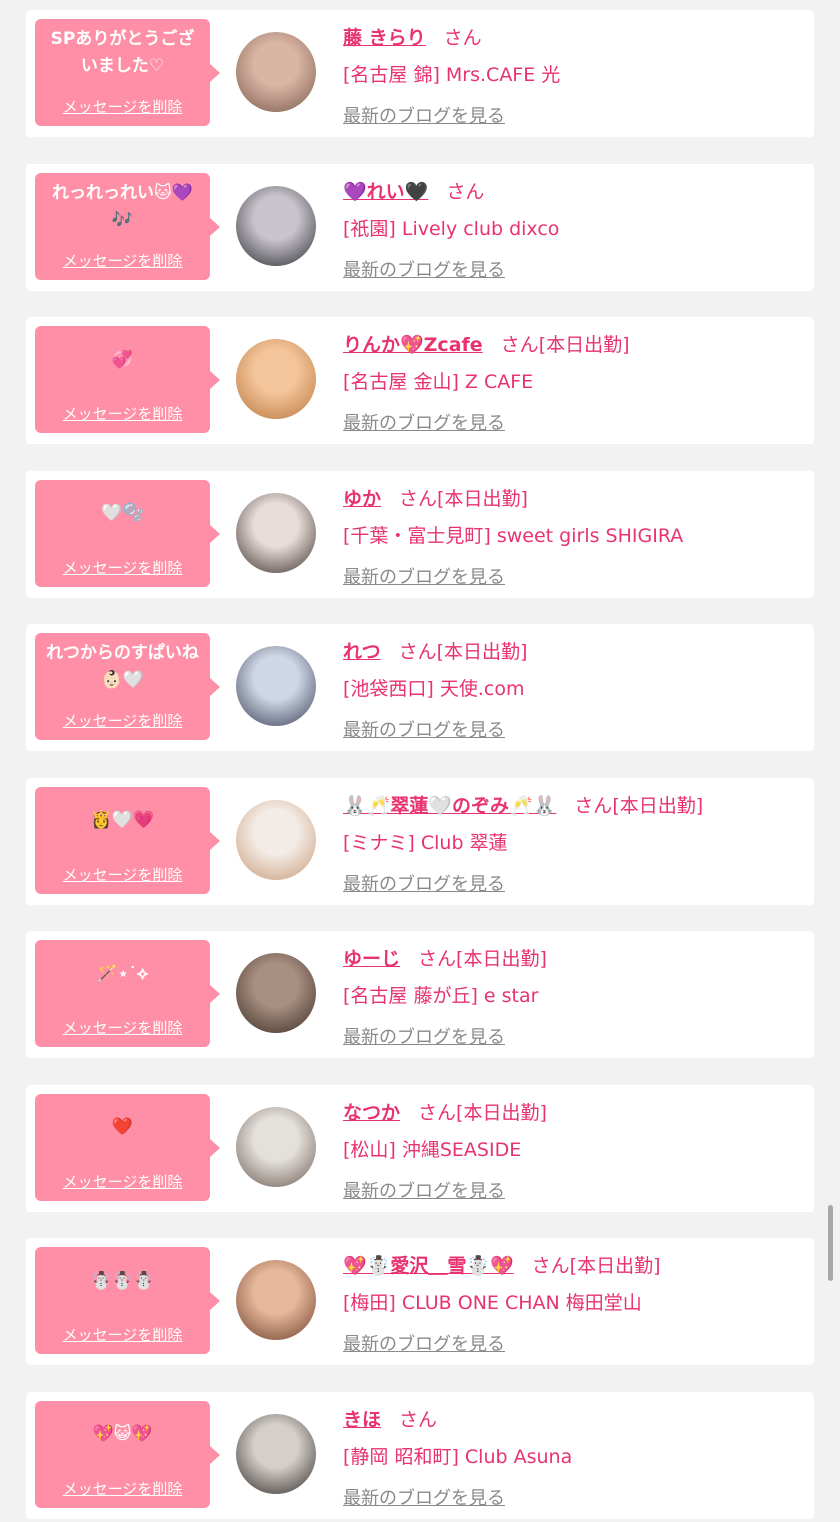 The height and width of the screenshot is (1522, 840). What do you see at coordinates (573, 1110) in the screenshot?
I see `cast-name-row: なつか さん [本日出勤]` at bounding box center [573, 1110].